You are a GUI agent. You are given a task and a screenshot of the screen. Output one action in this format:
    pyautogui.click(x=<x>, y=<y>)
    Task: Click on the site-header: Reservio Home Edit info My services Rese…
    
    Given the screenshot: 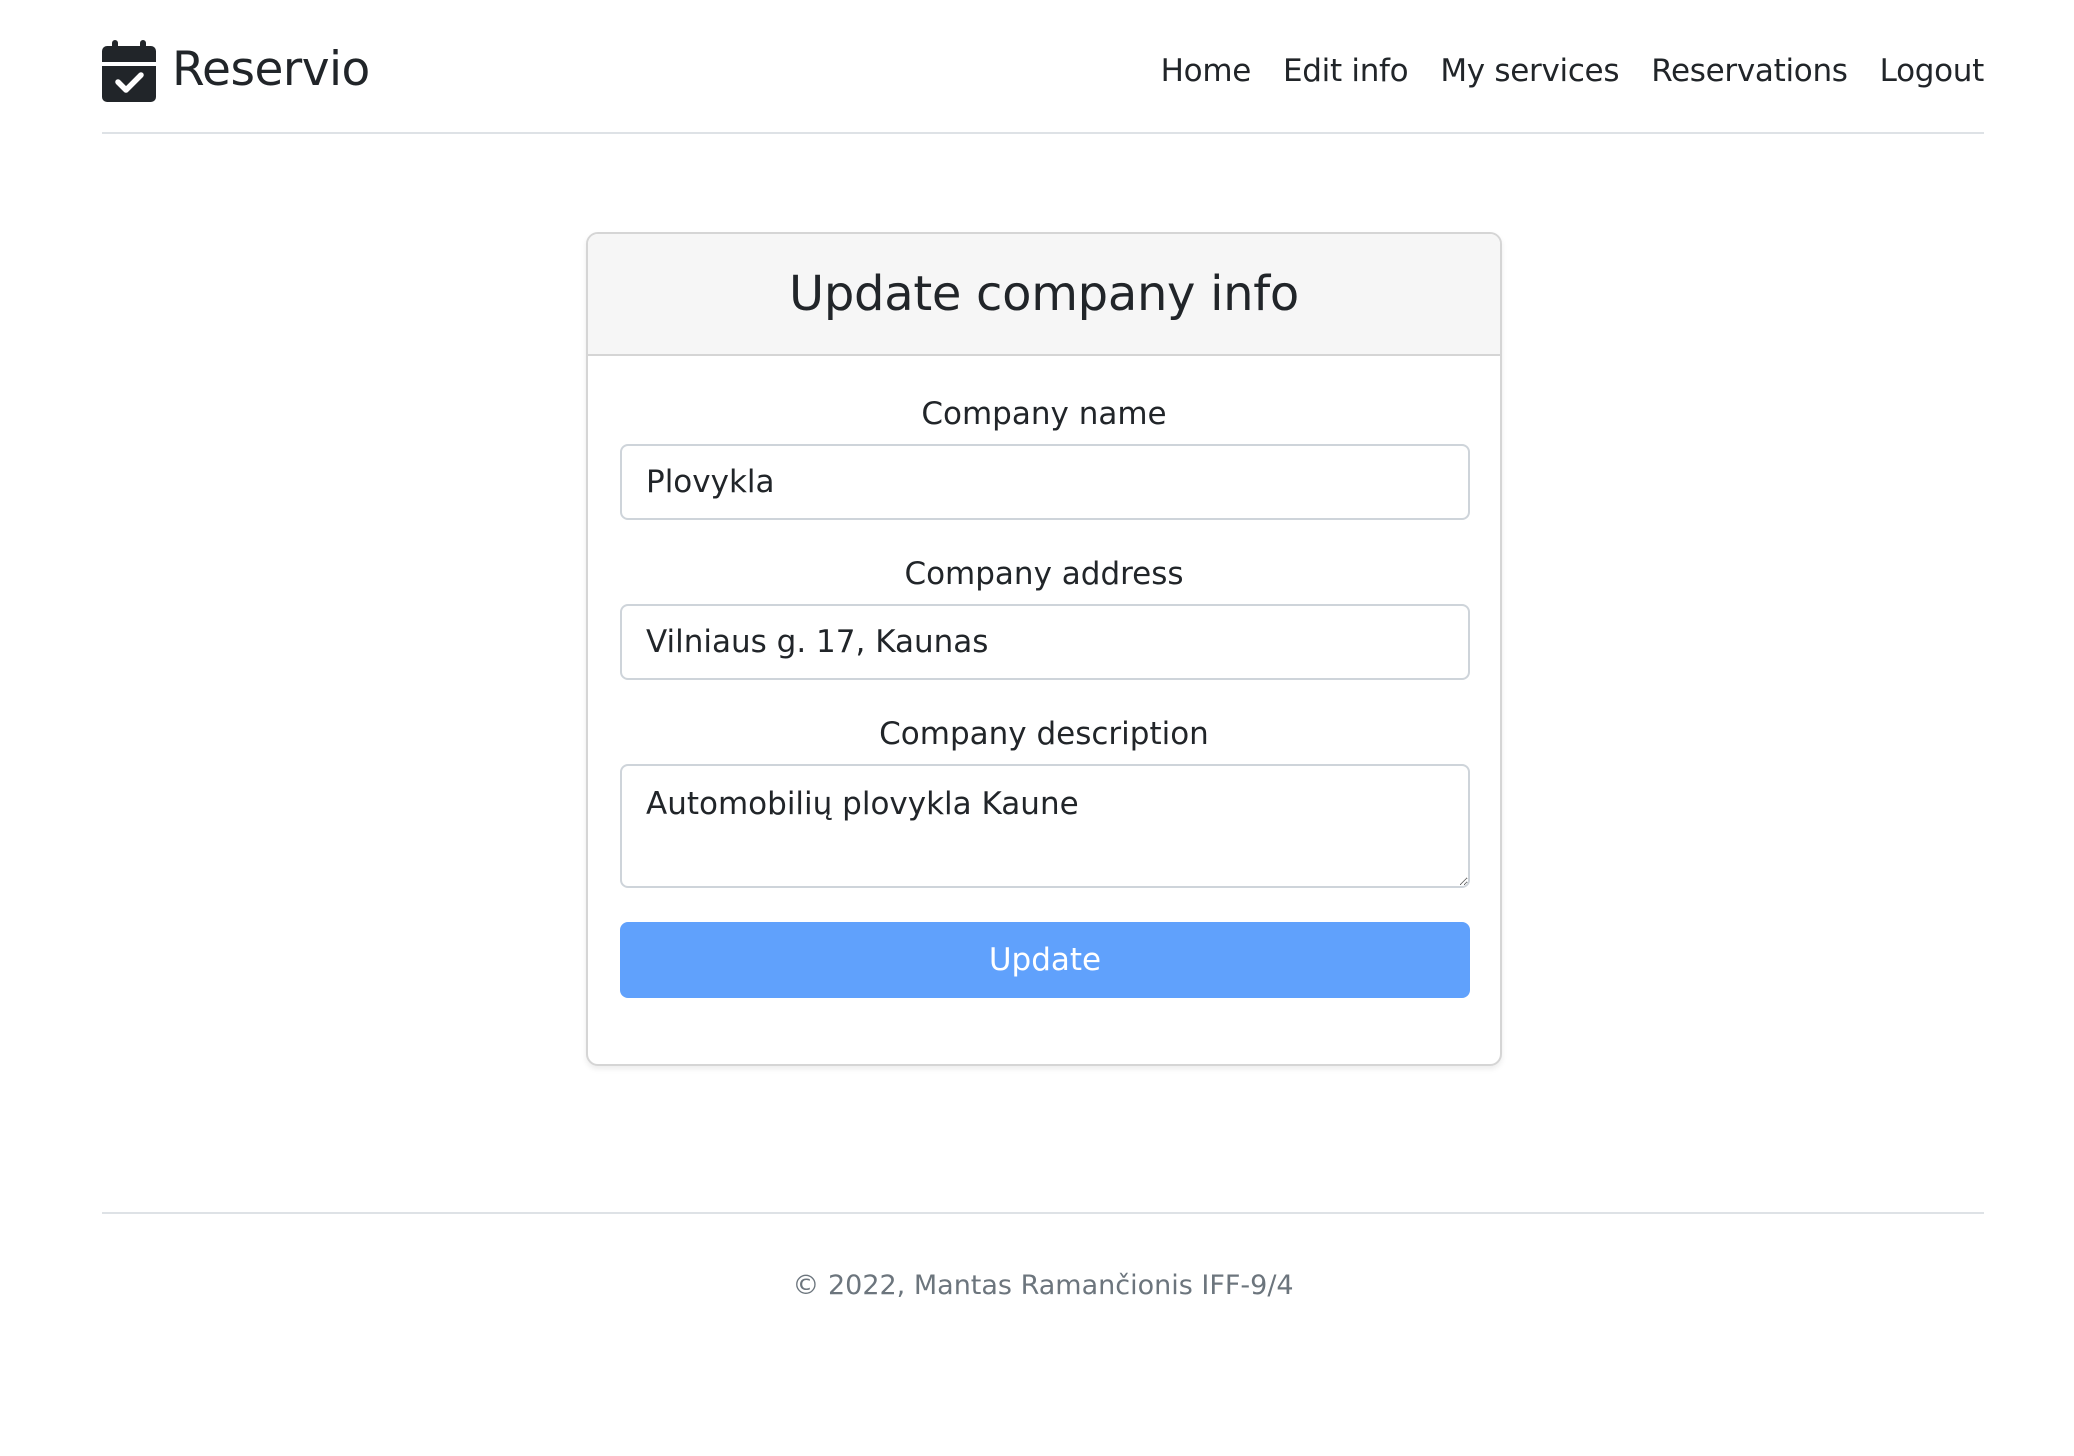 What is the action you would take?
    pyautogui.click(x=1043, y=67)
    